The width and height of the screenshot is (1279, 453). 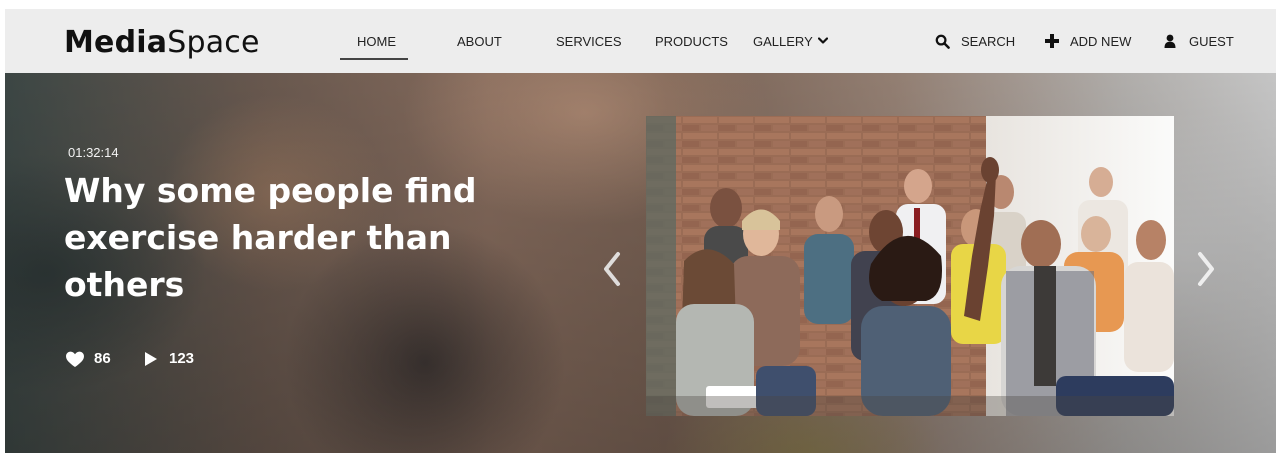 What do you see at coordinates (374, 59) in the screenshot?
I see `nav-home-active-indicator` at bounding box center [374, 59].